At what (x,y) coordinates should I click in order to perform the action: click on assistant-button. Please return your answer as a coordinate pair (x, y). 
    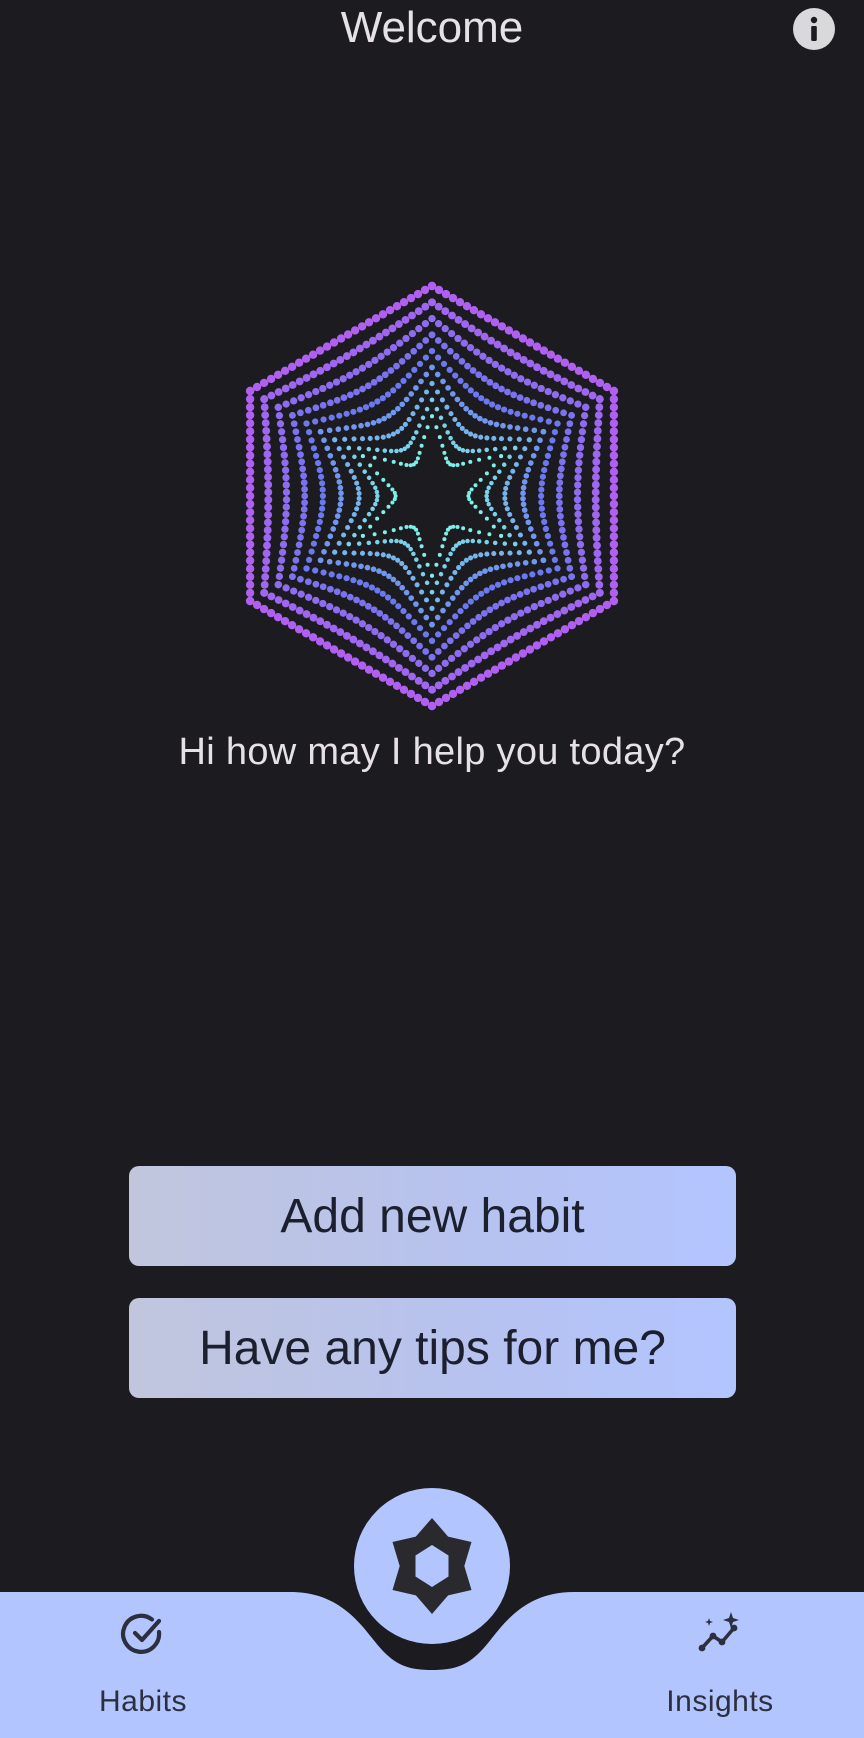
    Looking at the image, I should click on (432, 1566).